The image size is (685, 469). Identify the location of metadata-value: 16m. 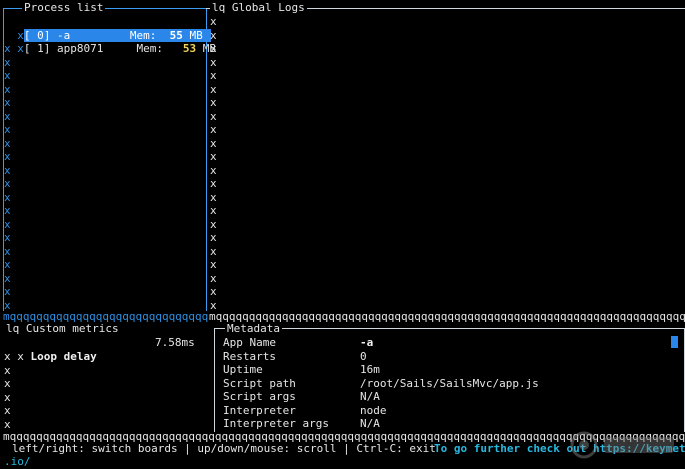
(370, 369).